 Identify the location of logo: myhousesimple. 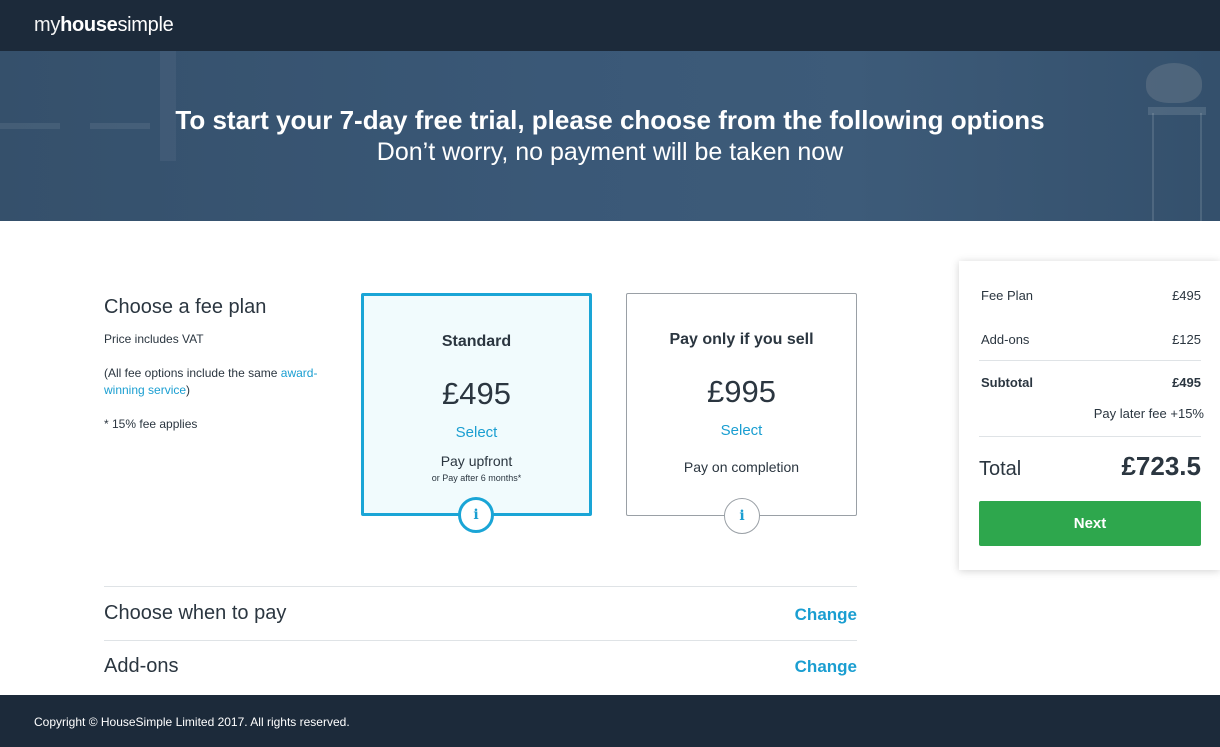
(104, 25).